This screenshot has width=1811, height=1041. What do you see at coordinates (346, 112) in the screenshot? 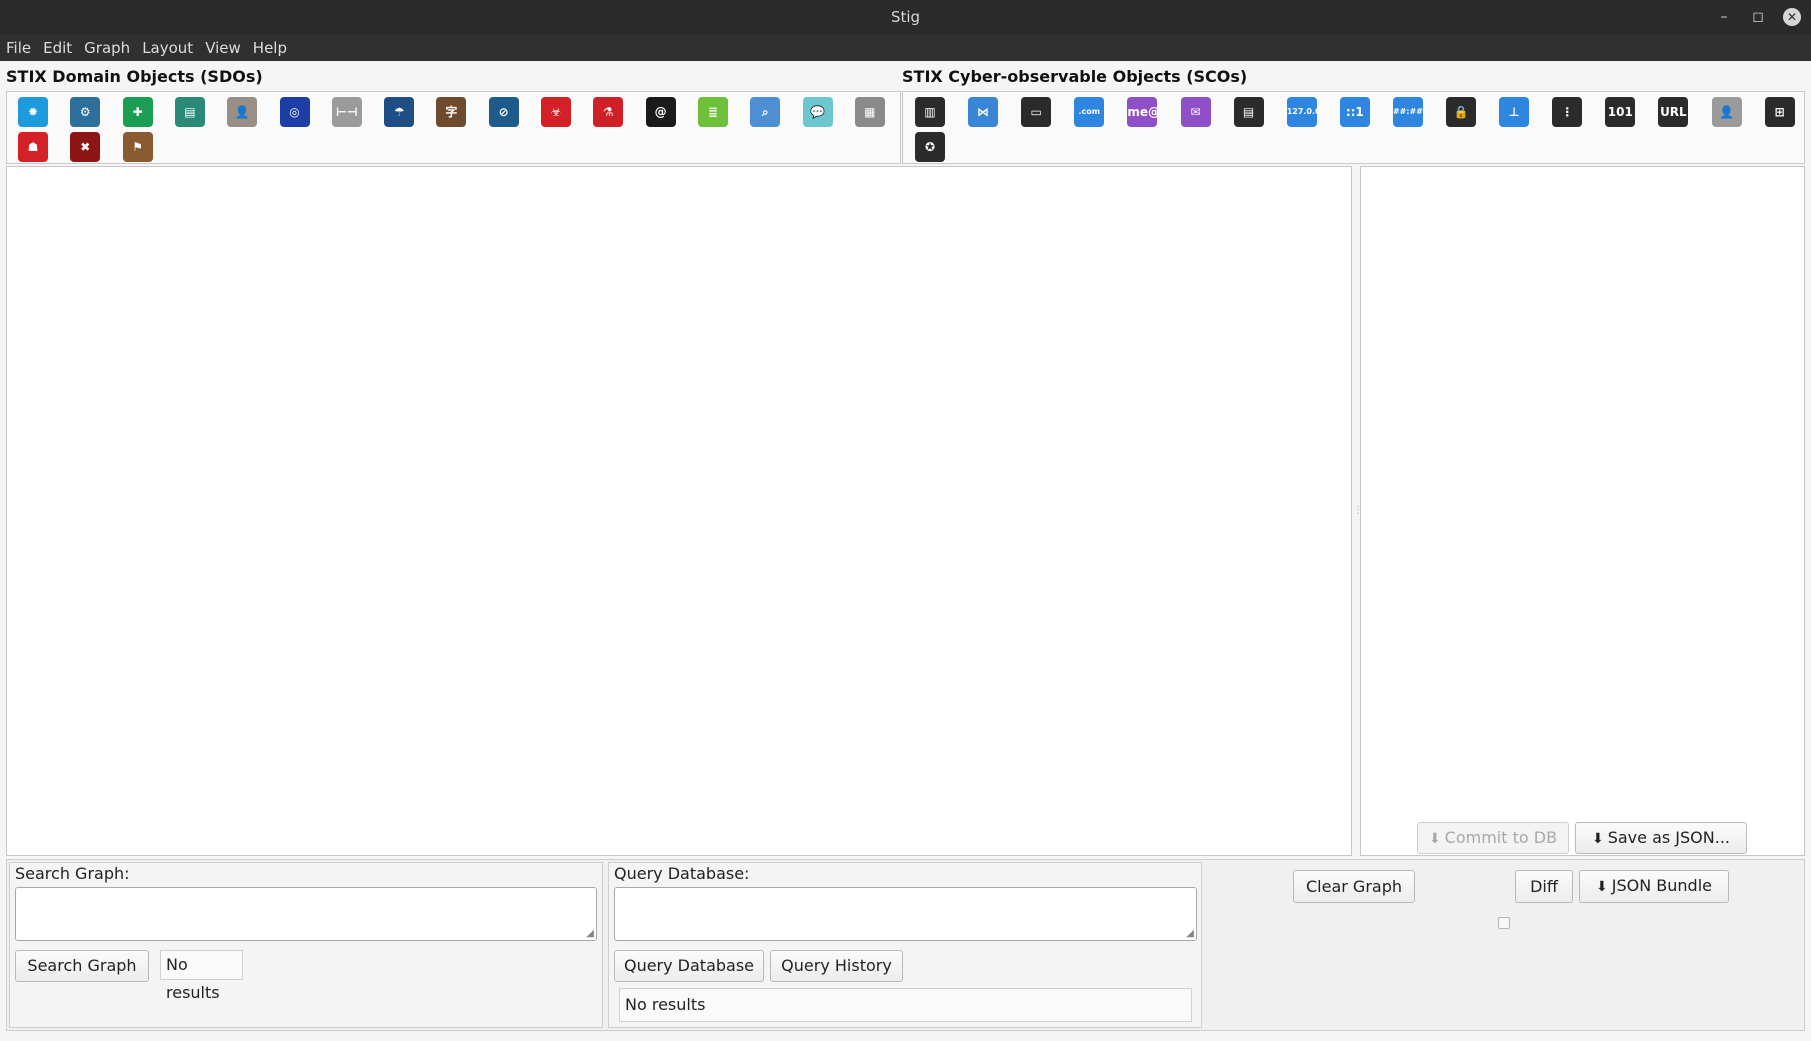
I see `infrastructure-icon: ⊢⊣` at bounding box center [346, 112].